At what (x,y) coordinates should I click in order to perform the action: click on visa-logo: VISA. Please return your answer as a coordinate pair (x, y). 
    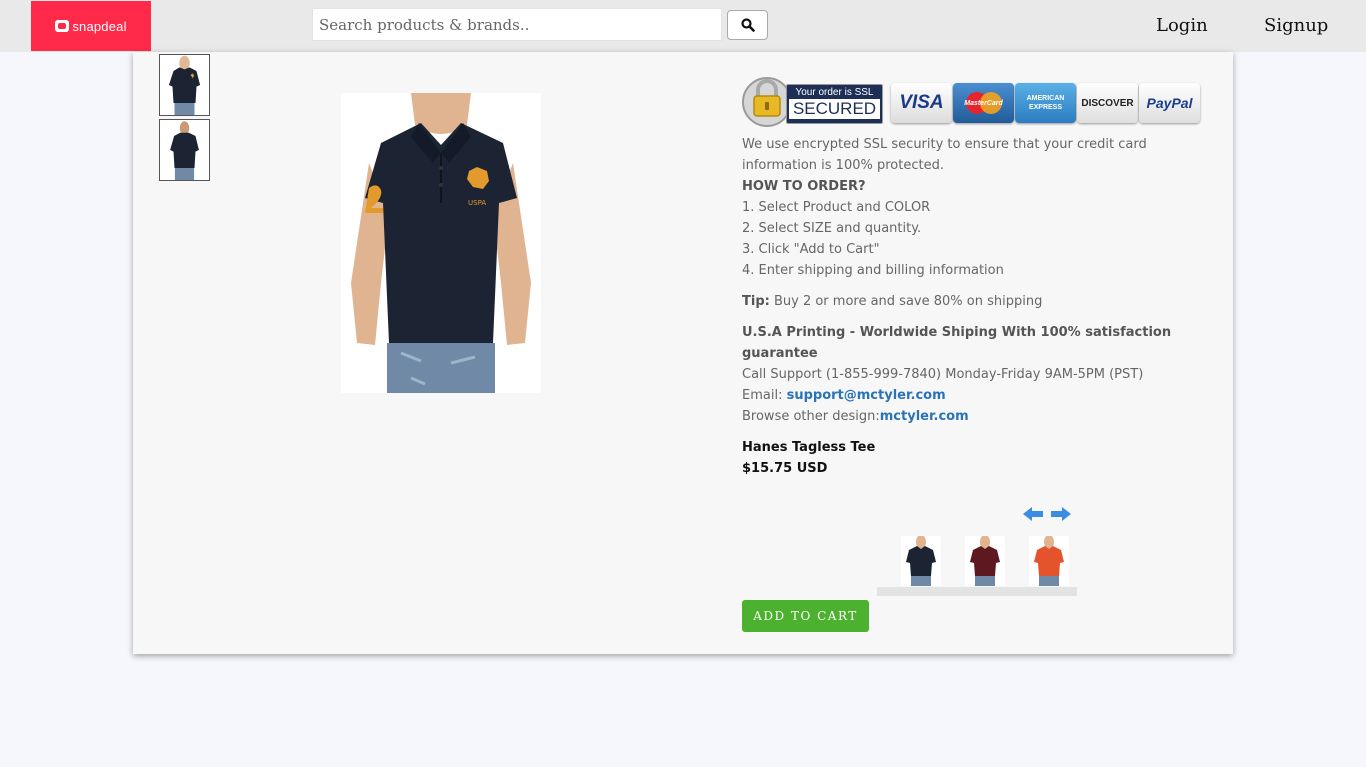
    Looking at the image, I should click on (921, 103).